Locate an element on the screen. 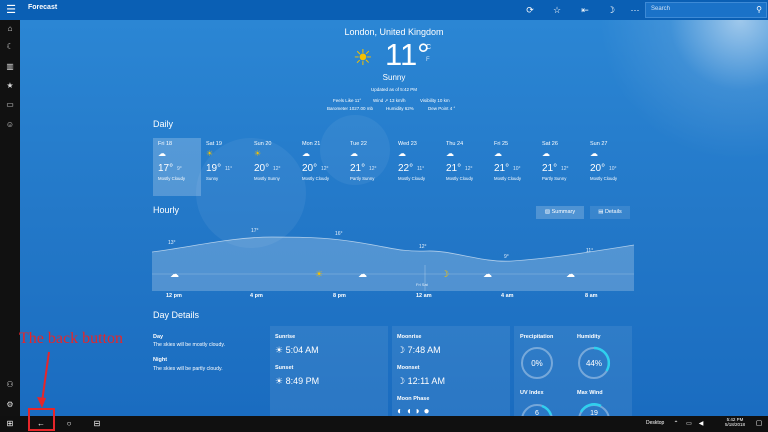 The height and width of the screenshot is (432, 768). daily-low: 10° is located at coordinates (517, 169).